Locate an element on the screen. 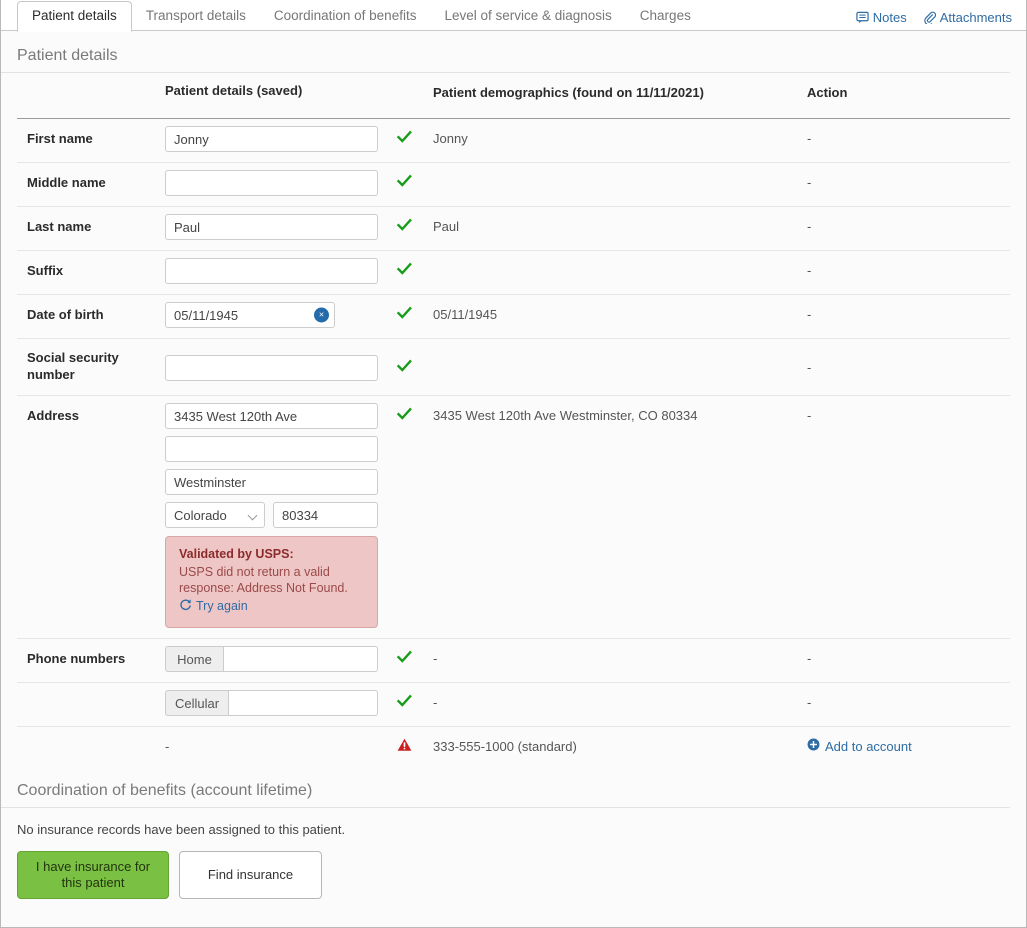  demographics-phone-unmatched: 333-555-1000 (standard) is located at coordinates (505, 746).